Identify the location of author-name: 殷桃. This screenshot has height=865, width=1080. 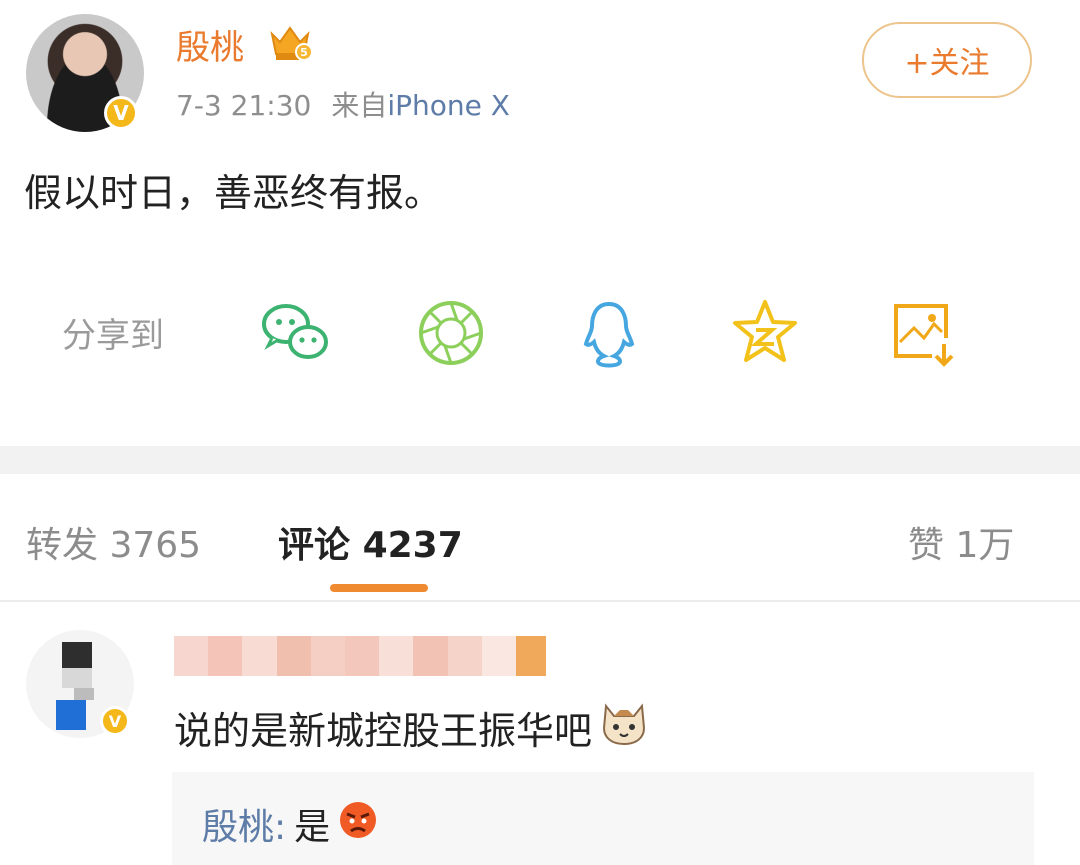
(210, 44).